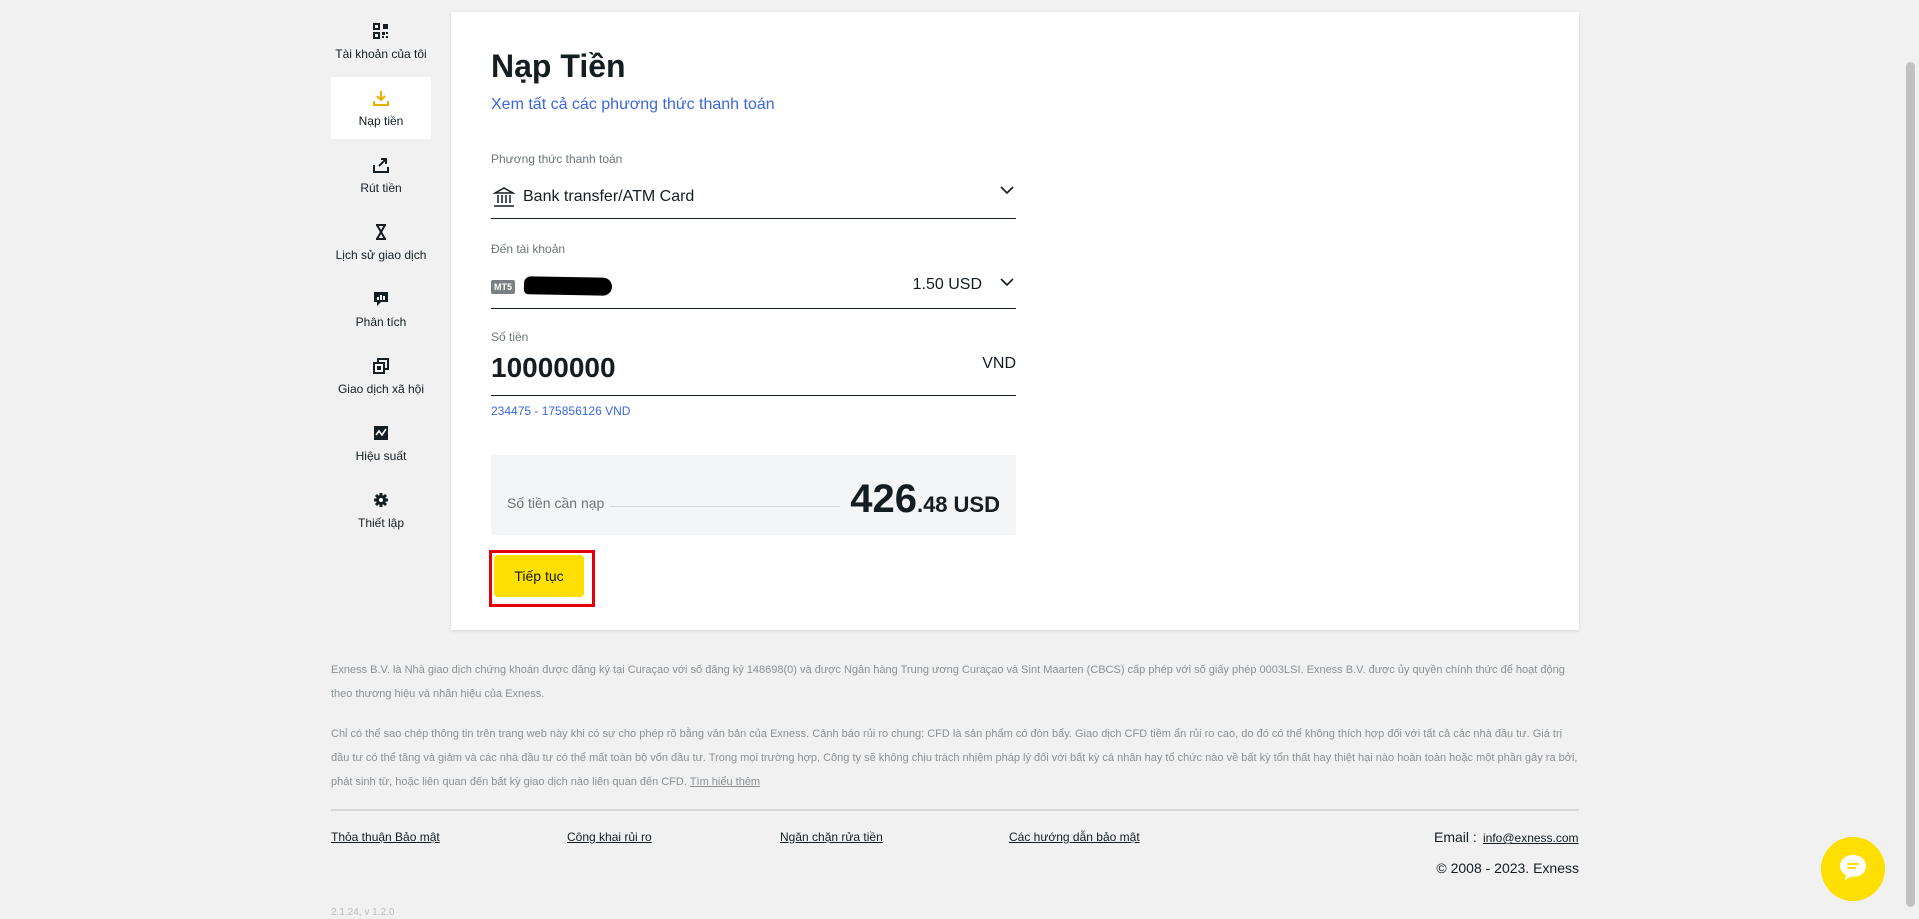  I want to click on chat-icon, so click(1853, 869).